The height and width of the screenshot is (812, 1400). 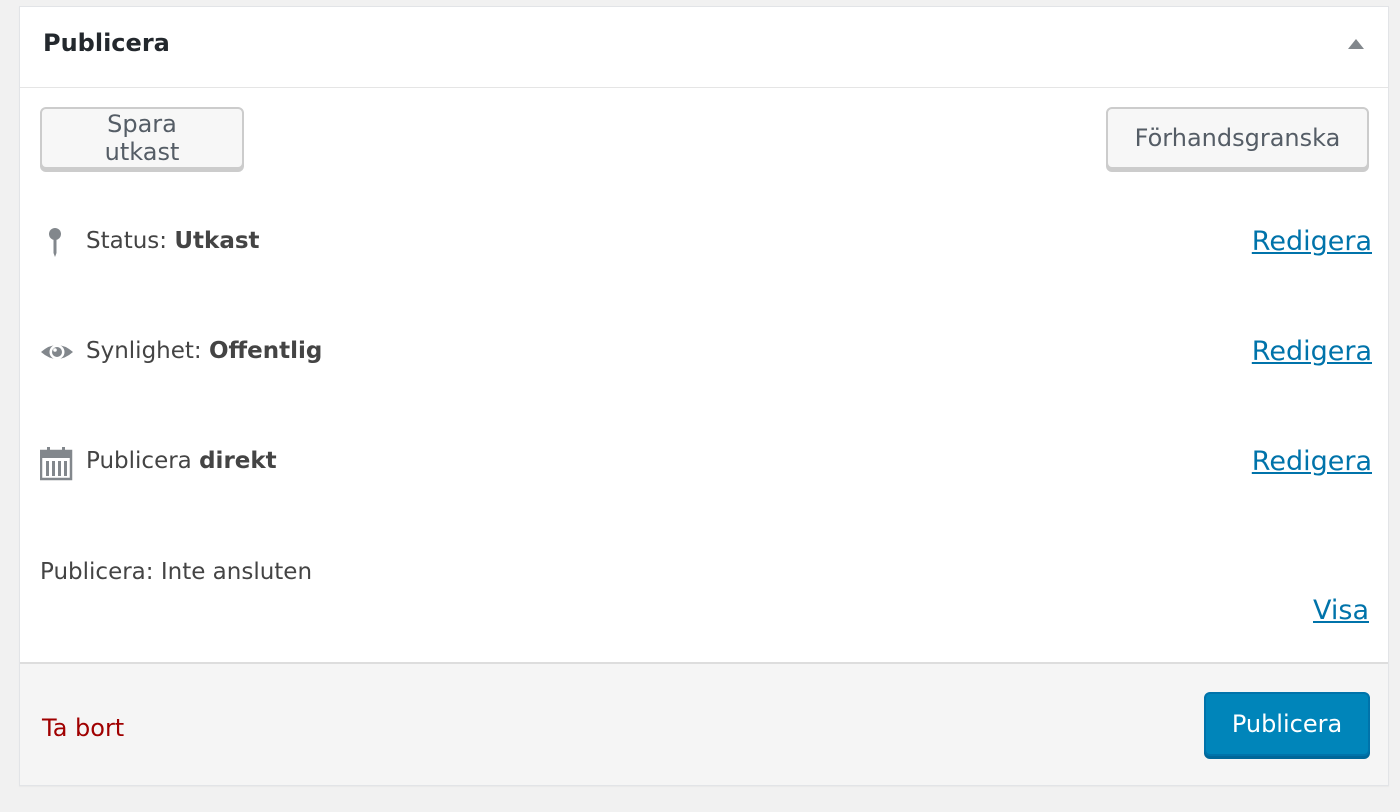 I want to click on pin-icon, so click(x=57, y=244).